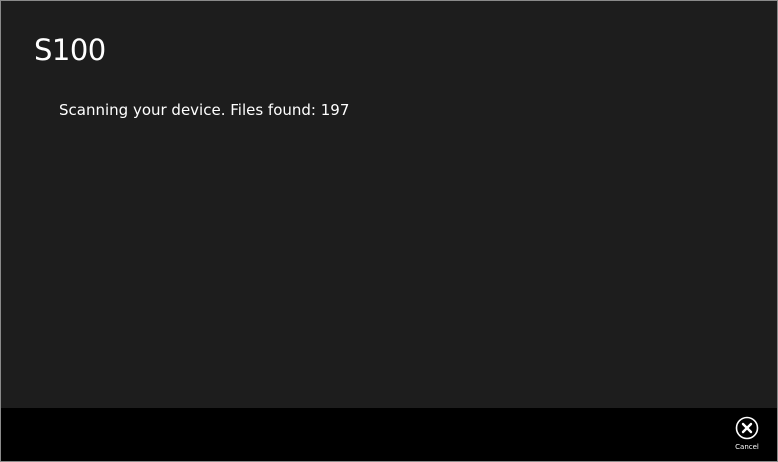  I want to click on page-title: S100, so click(70, 50).